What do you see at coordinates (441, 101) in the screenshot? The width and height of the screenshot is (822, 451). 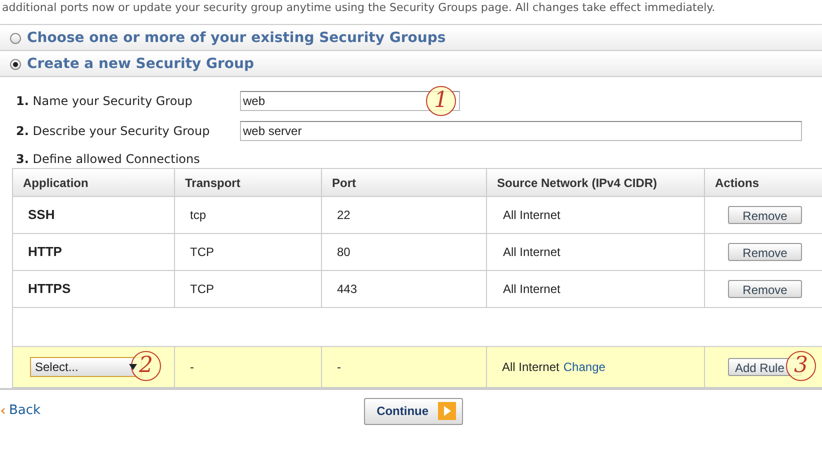 I see `callout-marker: 1` at bounding box center [441, 101].